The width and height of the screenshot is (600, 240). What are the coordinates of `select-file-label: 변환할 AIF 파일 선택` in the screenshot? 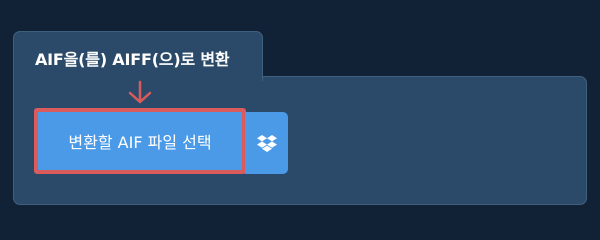 It's located at (140, 142).